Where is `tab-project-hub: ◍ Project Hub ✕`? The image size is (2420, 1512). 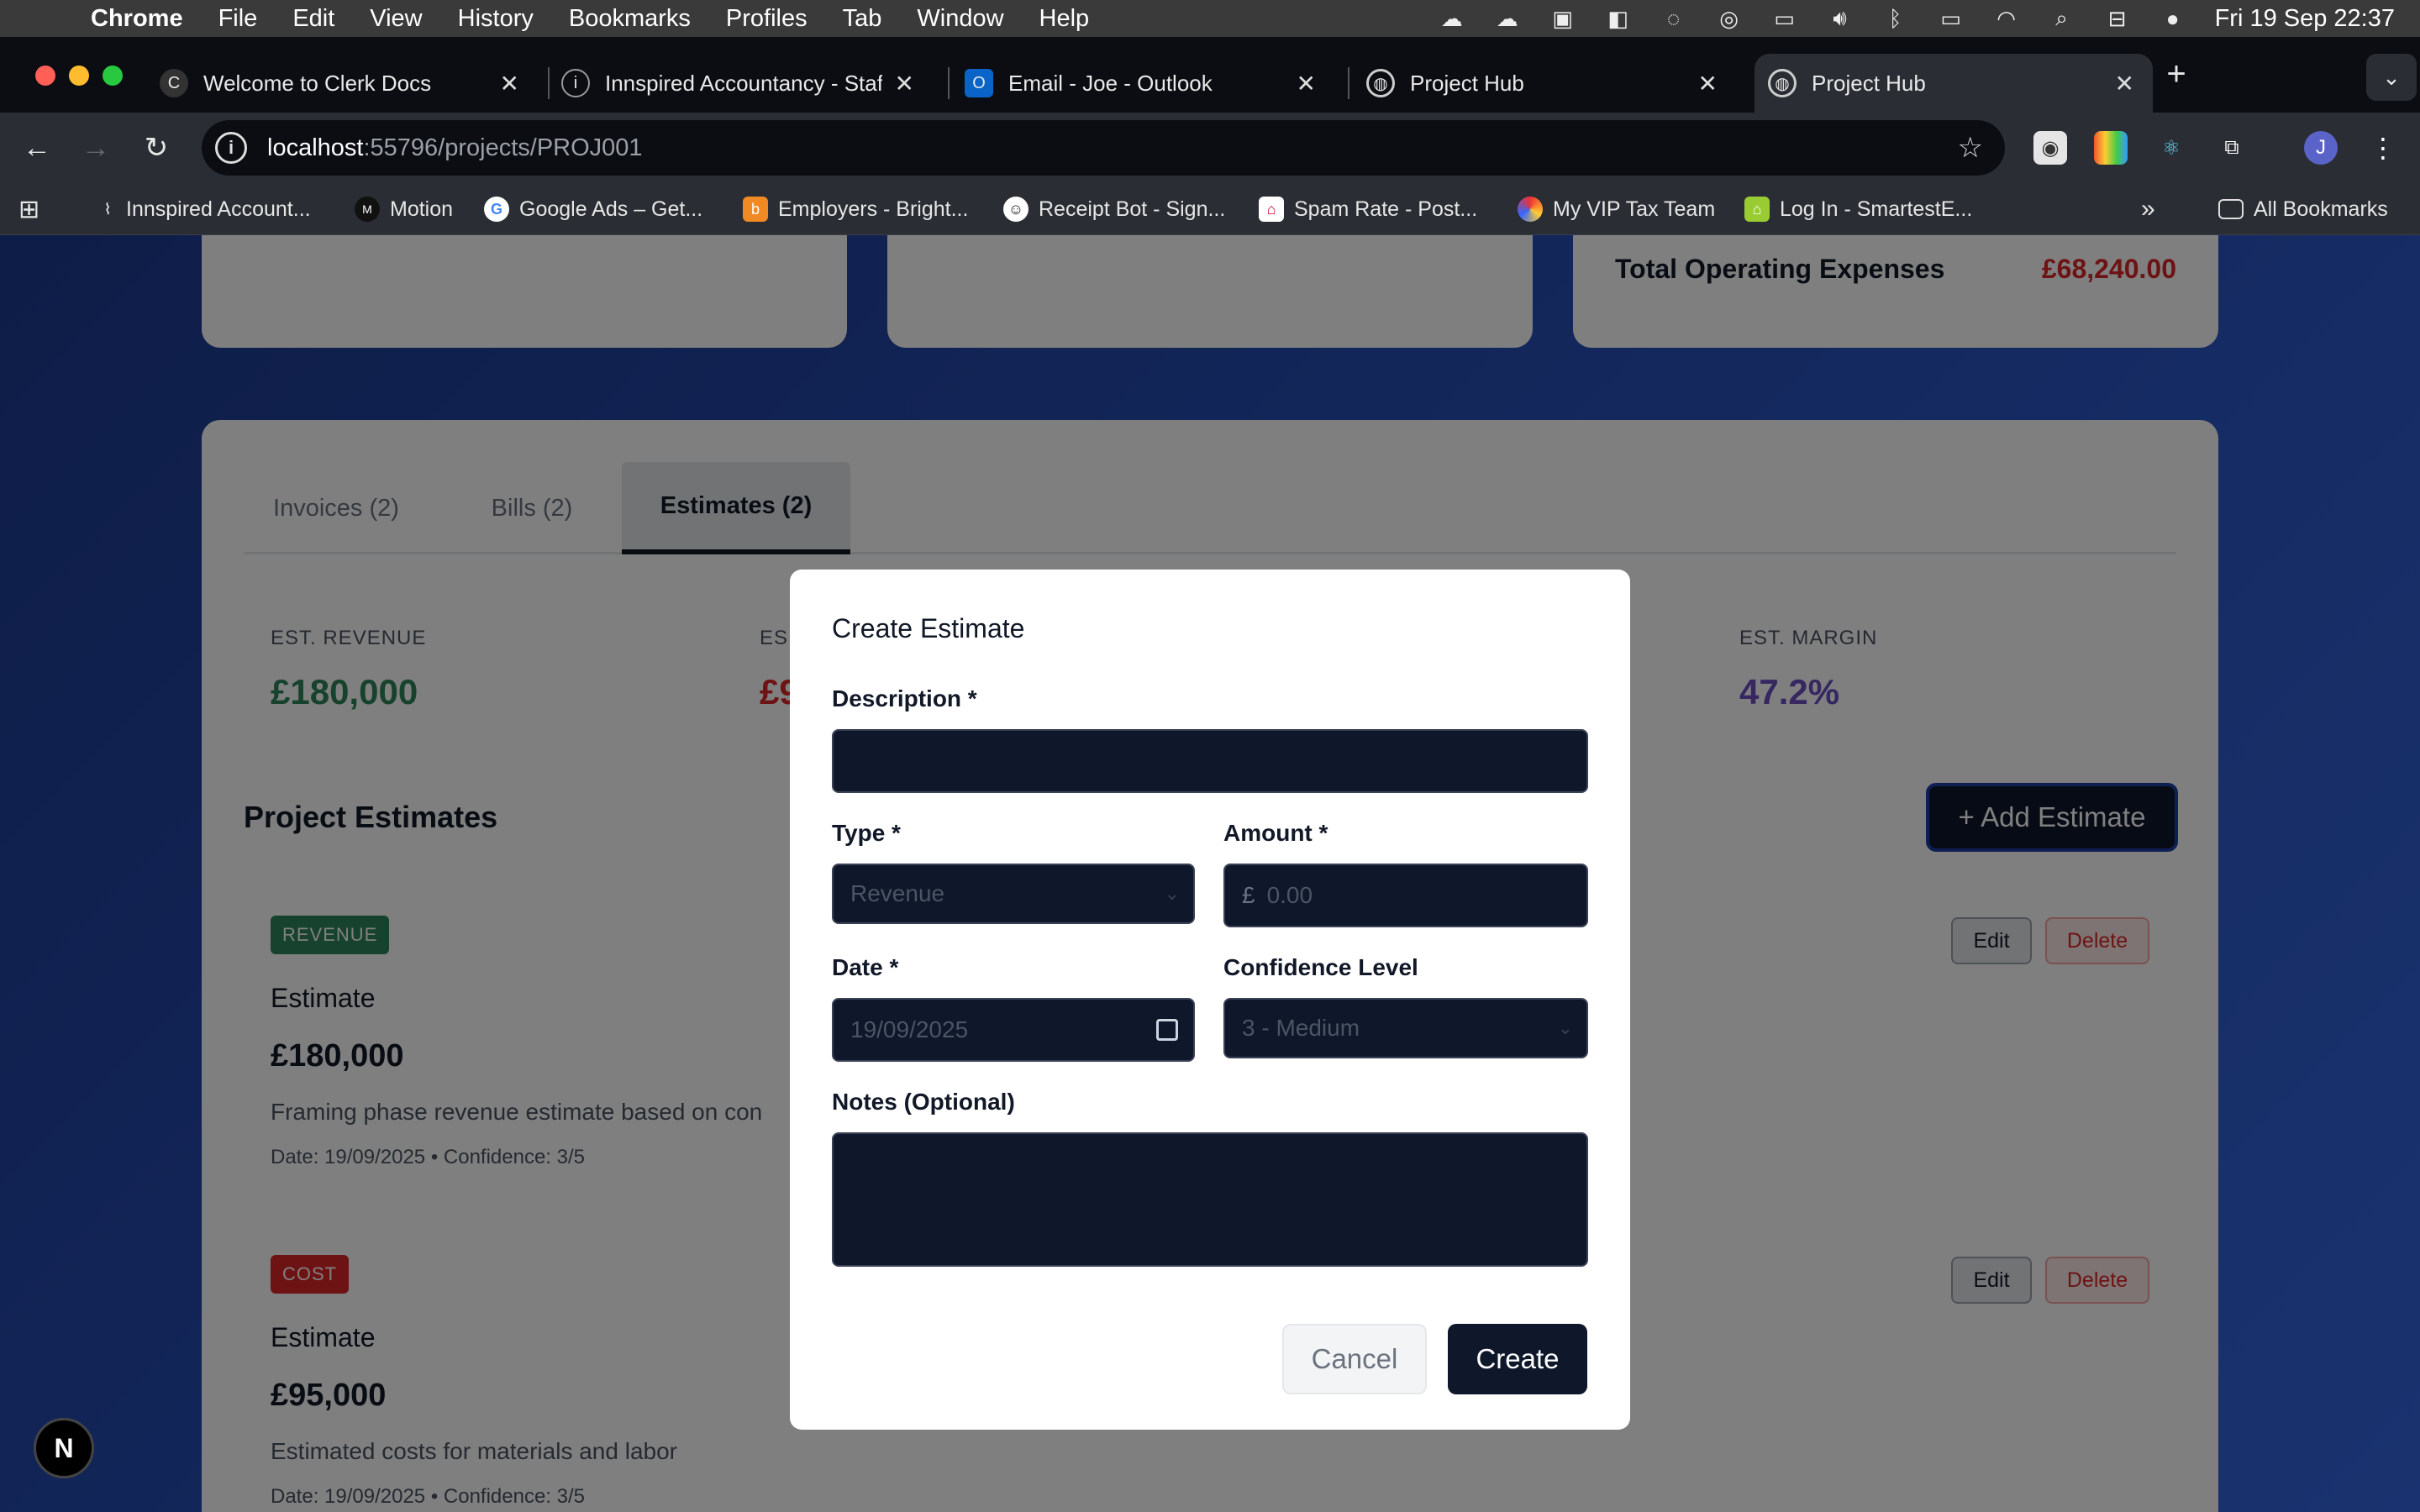
tab-project-hub: ◍ Project Hub ✕ is located at coordinates (1551, 83).